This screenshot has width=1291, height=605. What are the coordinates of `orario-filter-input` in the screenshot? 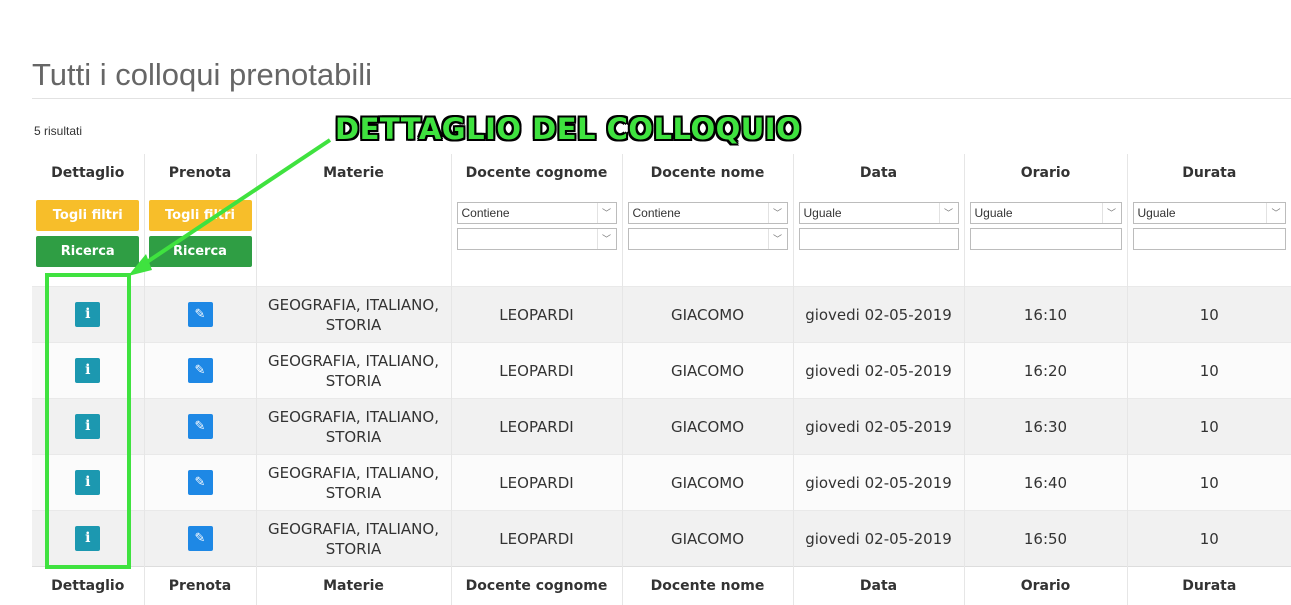 It's located at (1046, 239).